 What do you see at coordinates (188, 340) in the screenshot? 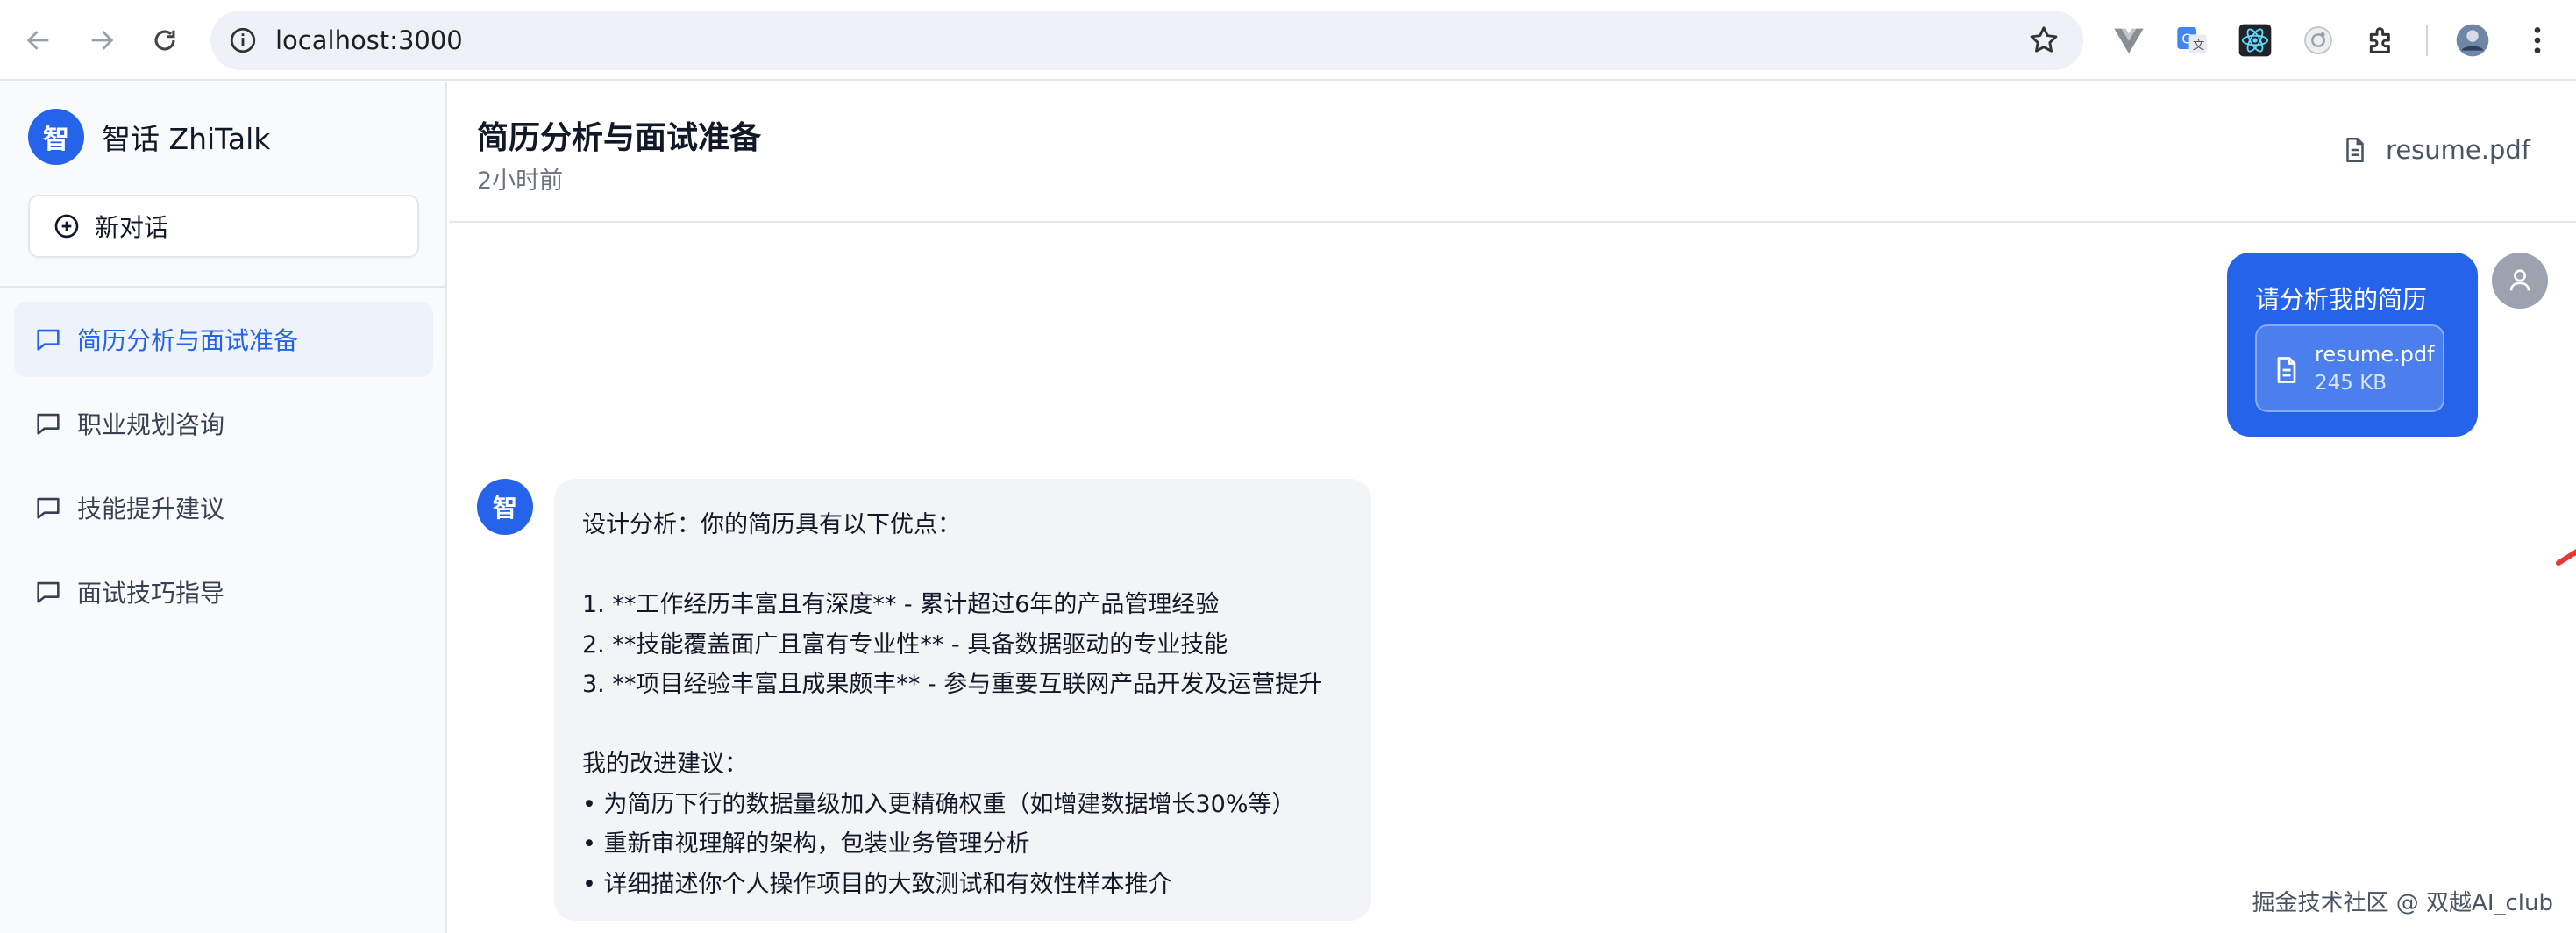
I see `conversation-label: 简历分析与面试准备` at bounding box center [188, 340].